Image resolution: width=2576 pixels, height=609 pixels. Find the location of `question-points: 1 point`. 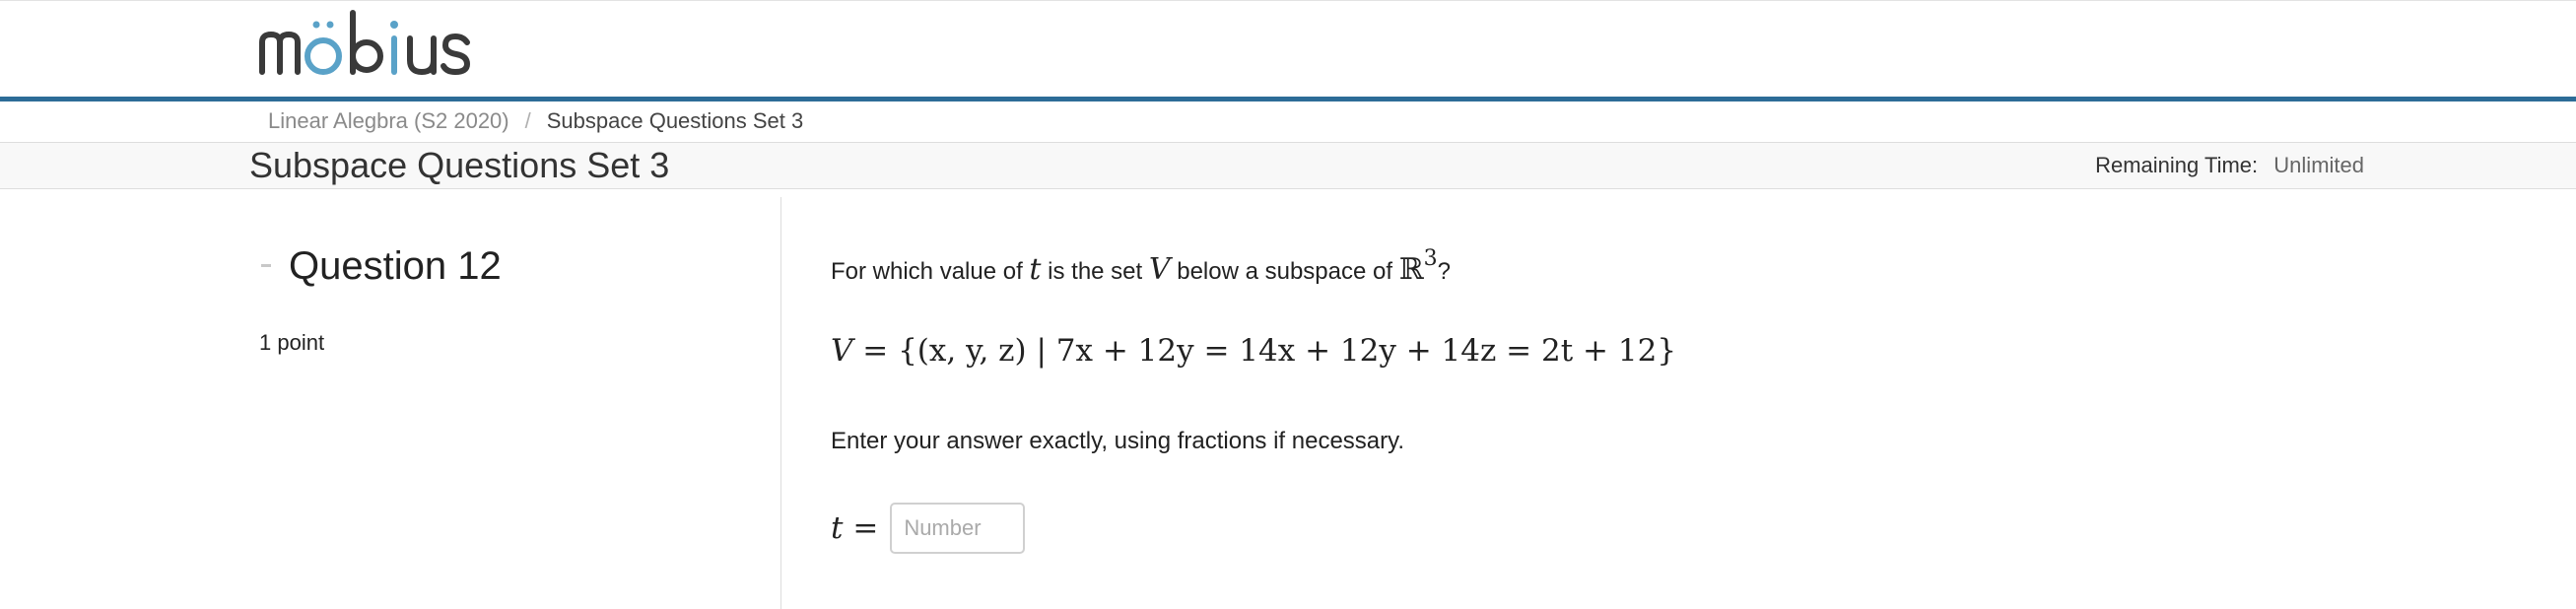

question-points: 1 point is located at coordinates (292, 343).